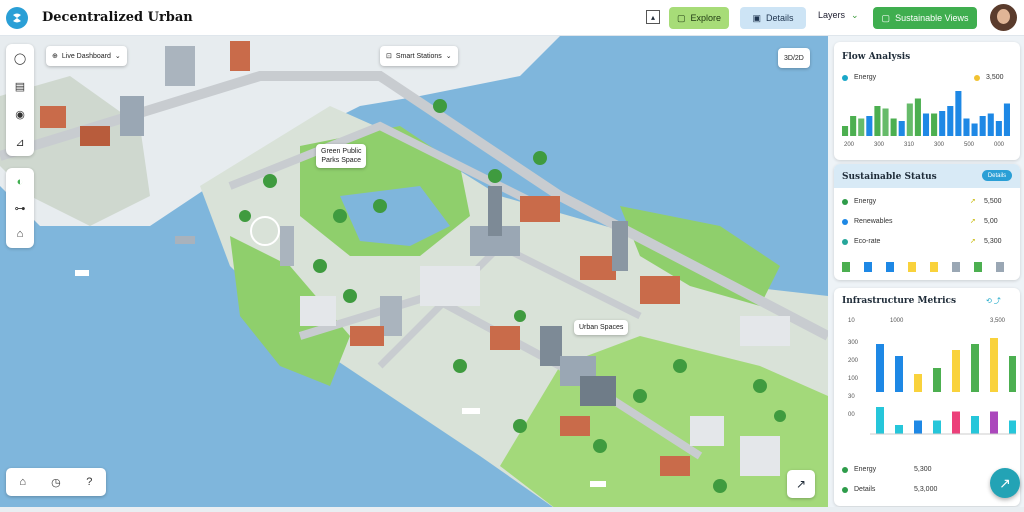 This screenshot has height=512, width=1024. What do you see at coordinates (876, 57) in the screenshot?
I see `flow-analysis-title: Flow Analysis` at bounding box center [876, 57].